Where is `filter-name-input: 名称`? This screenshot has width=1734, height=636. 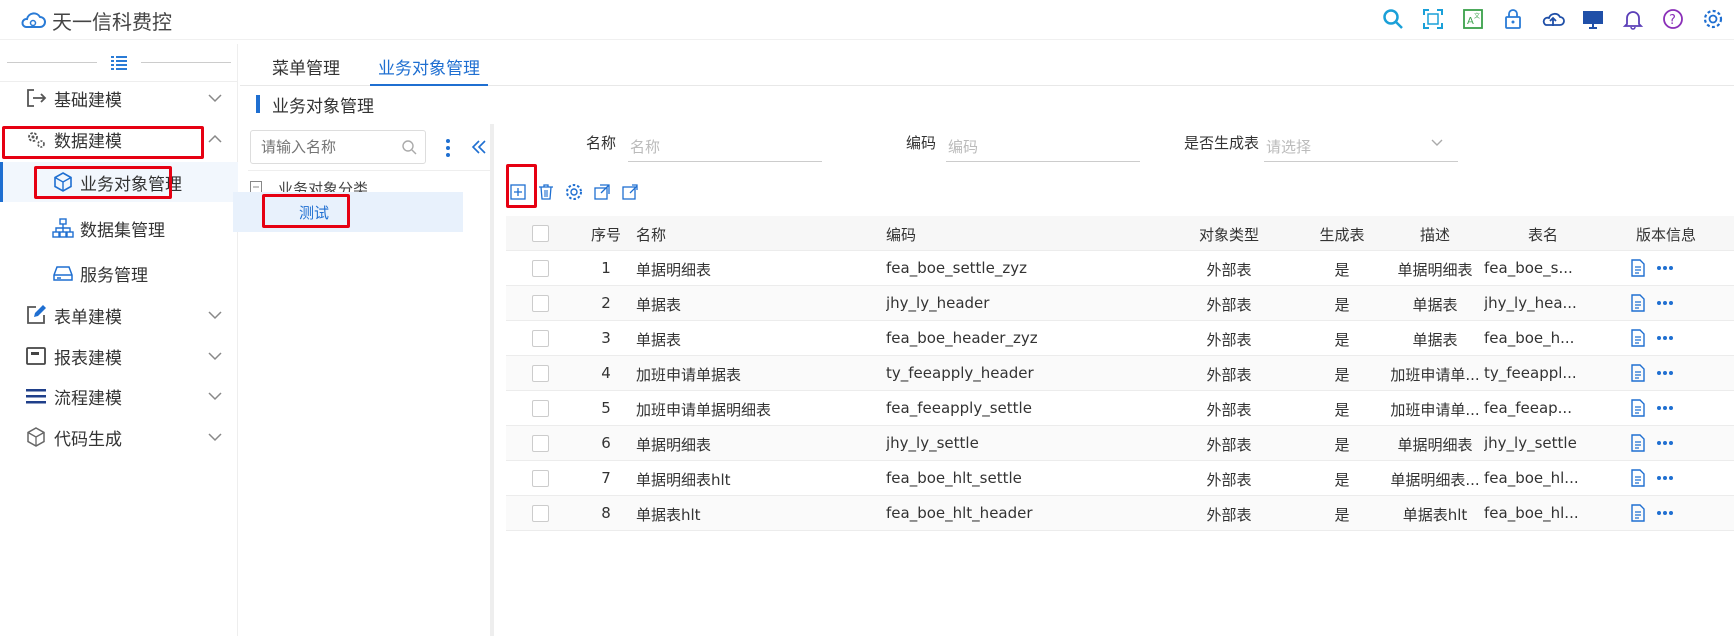 filter-name-input: 名称 is located at coordinates (725, 144).